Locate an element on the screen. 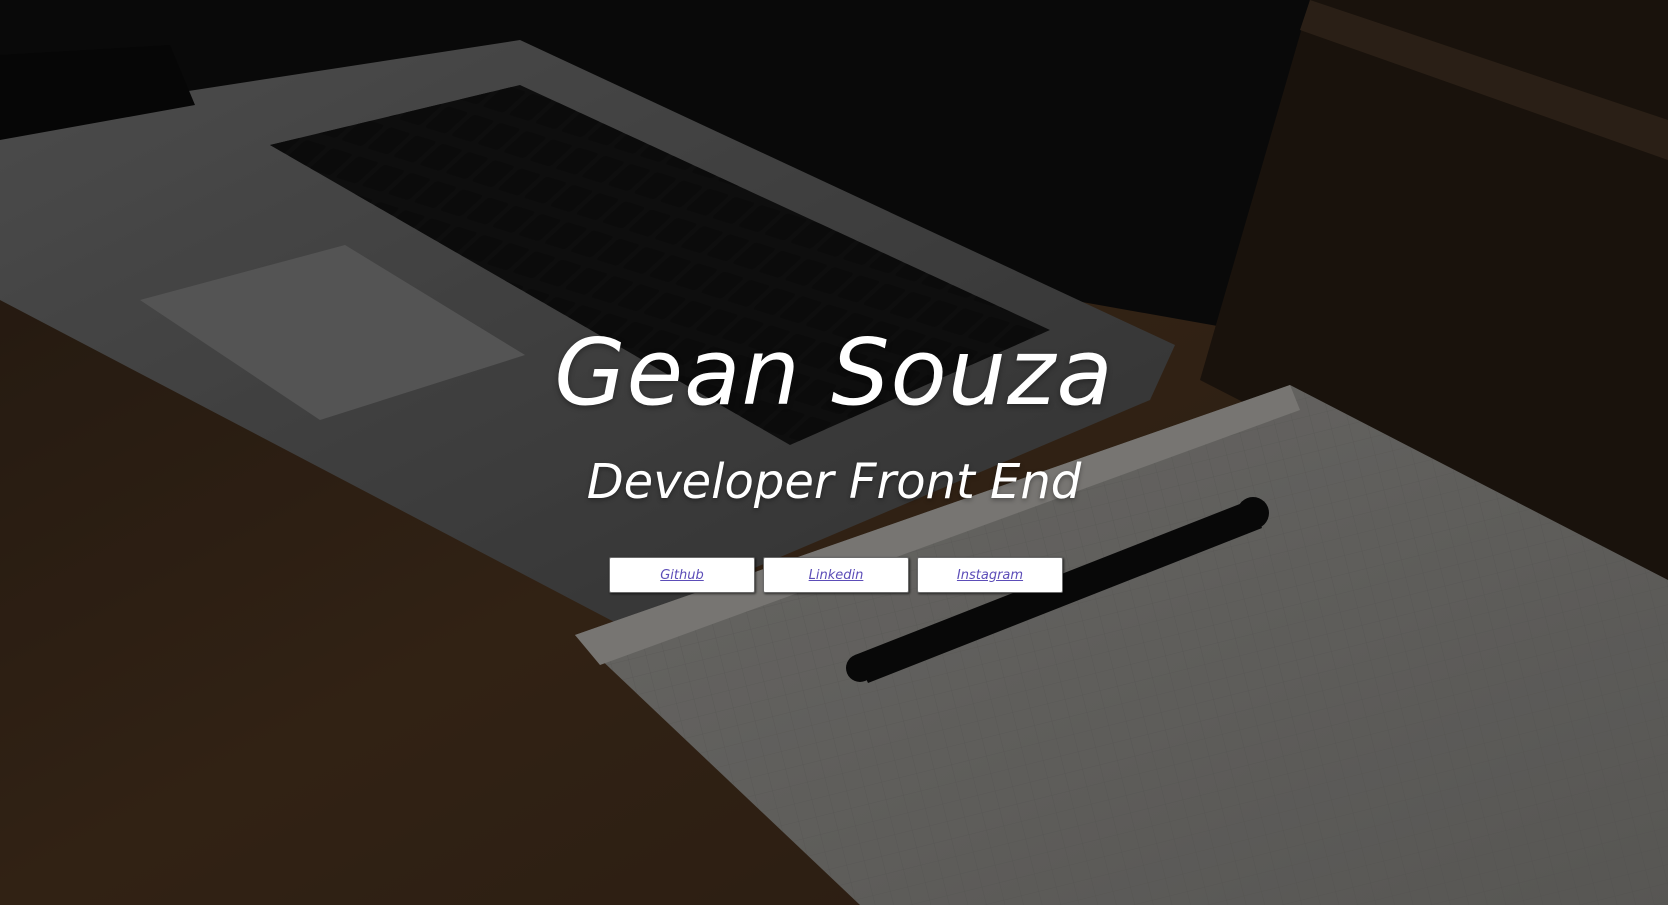  page-title: Gean Souza is located at coordinates (834, 372).